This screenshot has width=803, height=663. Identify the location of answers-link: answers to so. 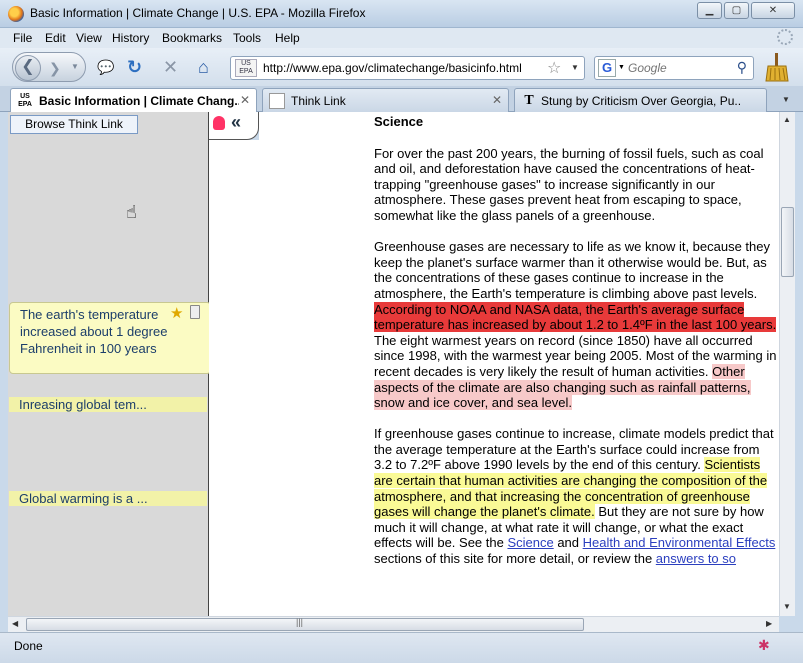
(696, 558).